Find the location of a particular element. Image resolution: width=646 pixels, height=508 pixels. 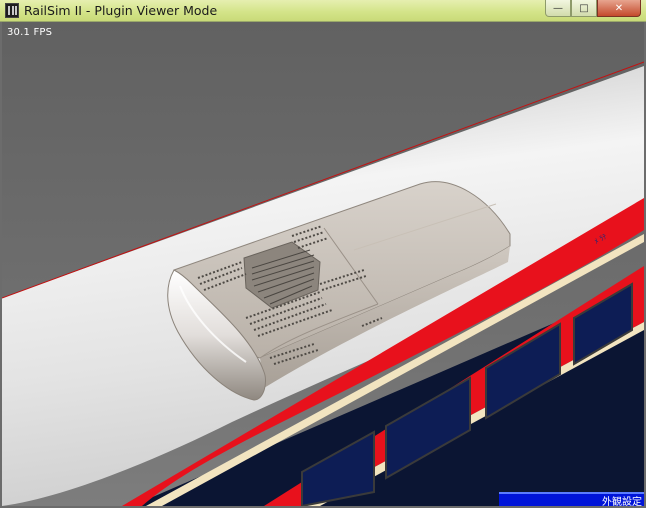

status-indicator: 外観設定 is located at coordinates (571, 499).